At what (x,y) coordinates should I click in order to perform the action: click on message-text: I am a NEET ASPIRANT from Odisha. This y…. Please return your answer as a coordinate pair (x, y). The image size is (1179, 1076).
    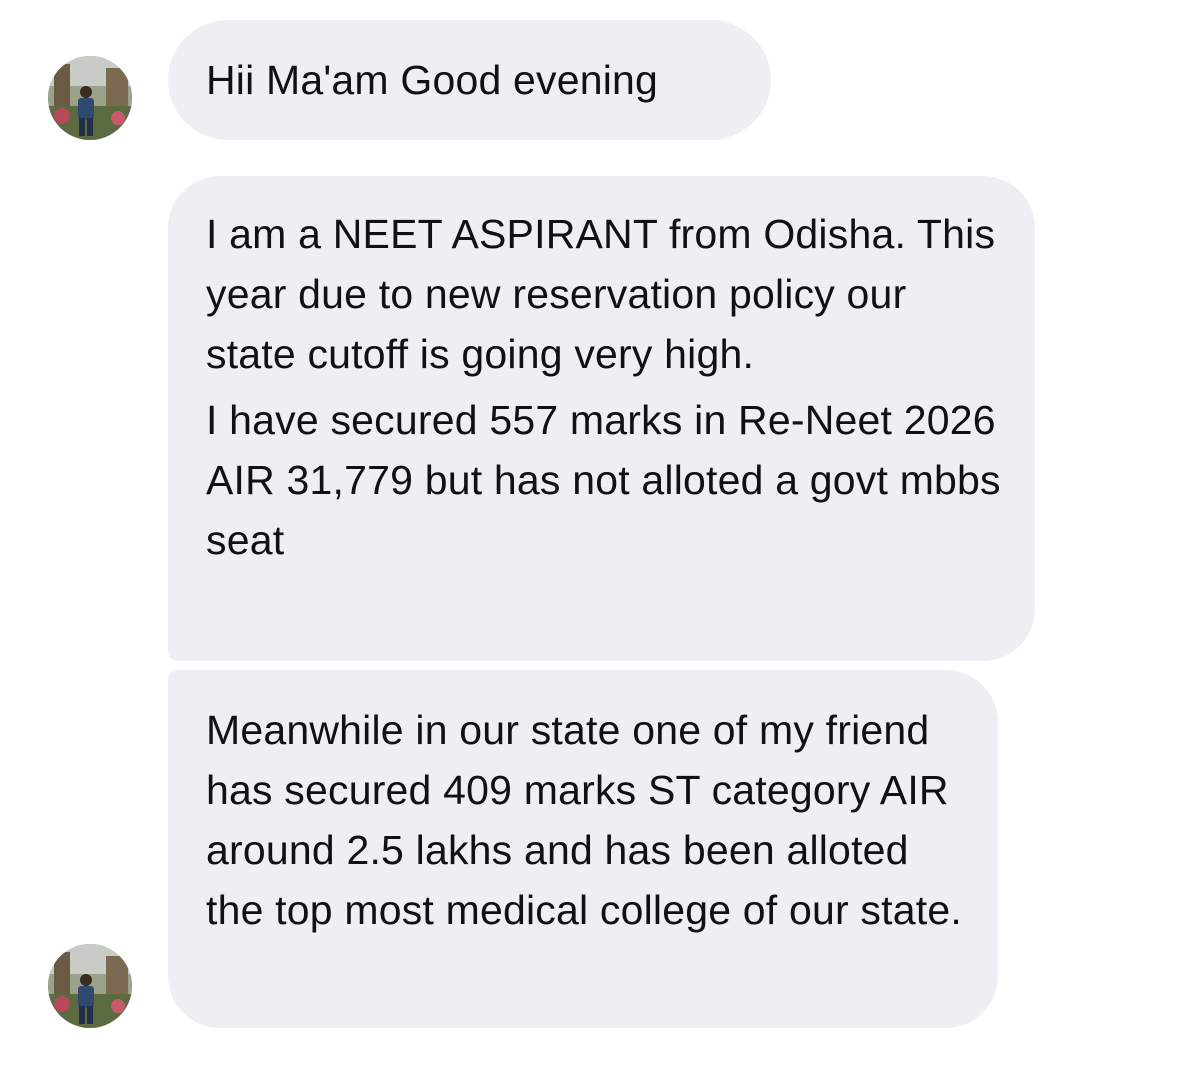
    Looking at the image, I should click on (601, 294).